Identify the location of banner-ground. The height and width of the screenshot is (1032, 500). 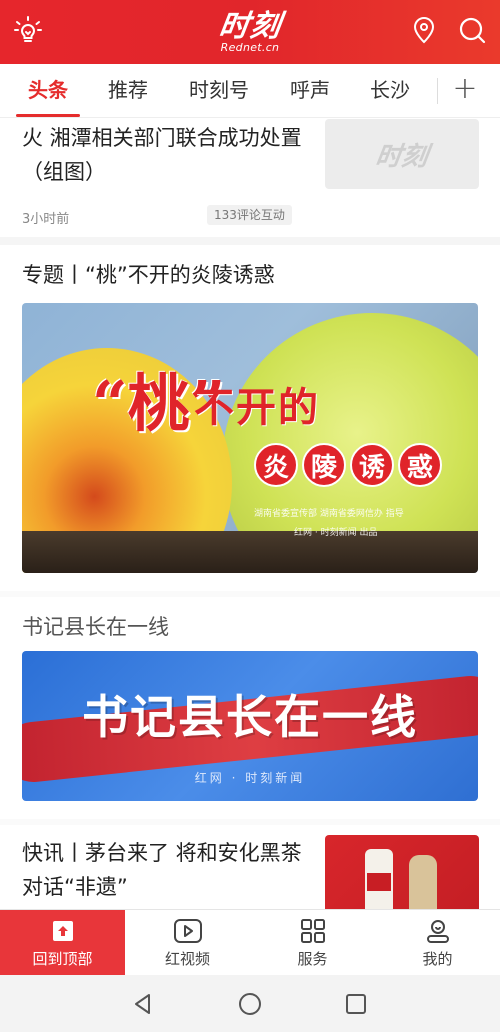
(250, 552).